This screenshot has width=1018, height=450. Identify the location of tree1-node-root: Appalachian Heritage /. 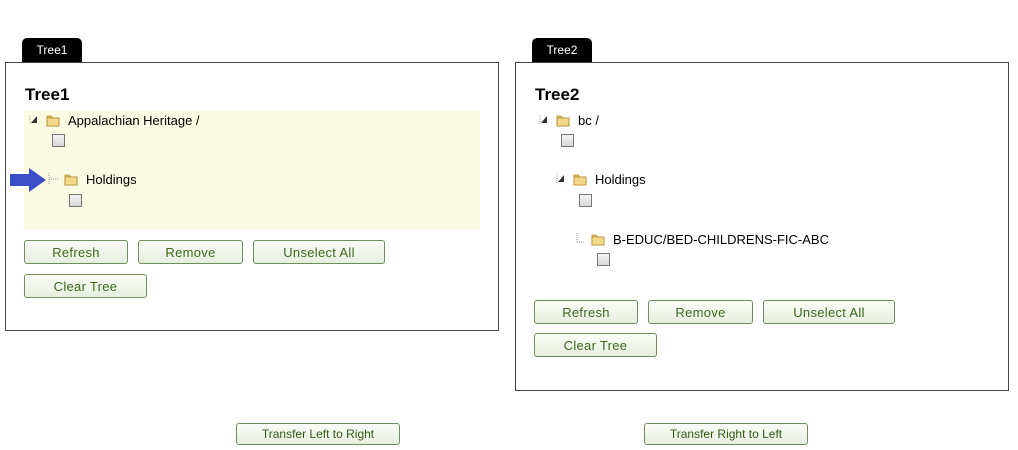
(114, 120).